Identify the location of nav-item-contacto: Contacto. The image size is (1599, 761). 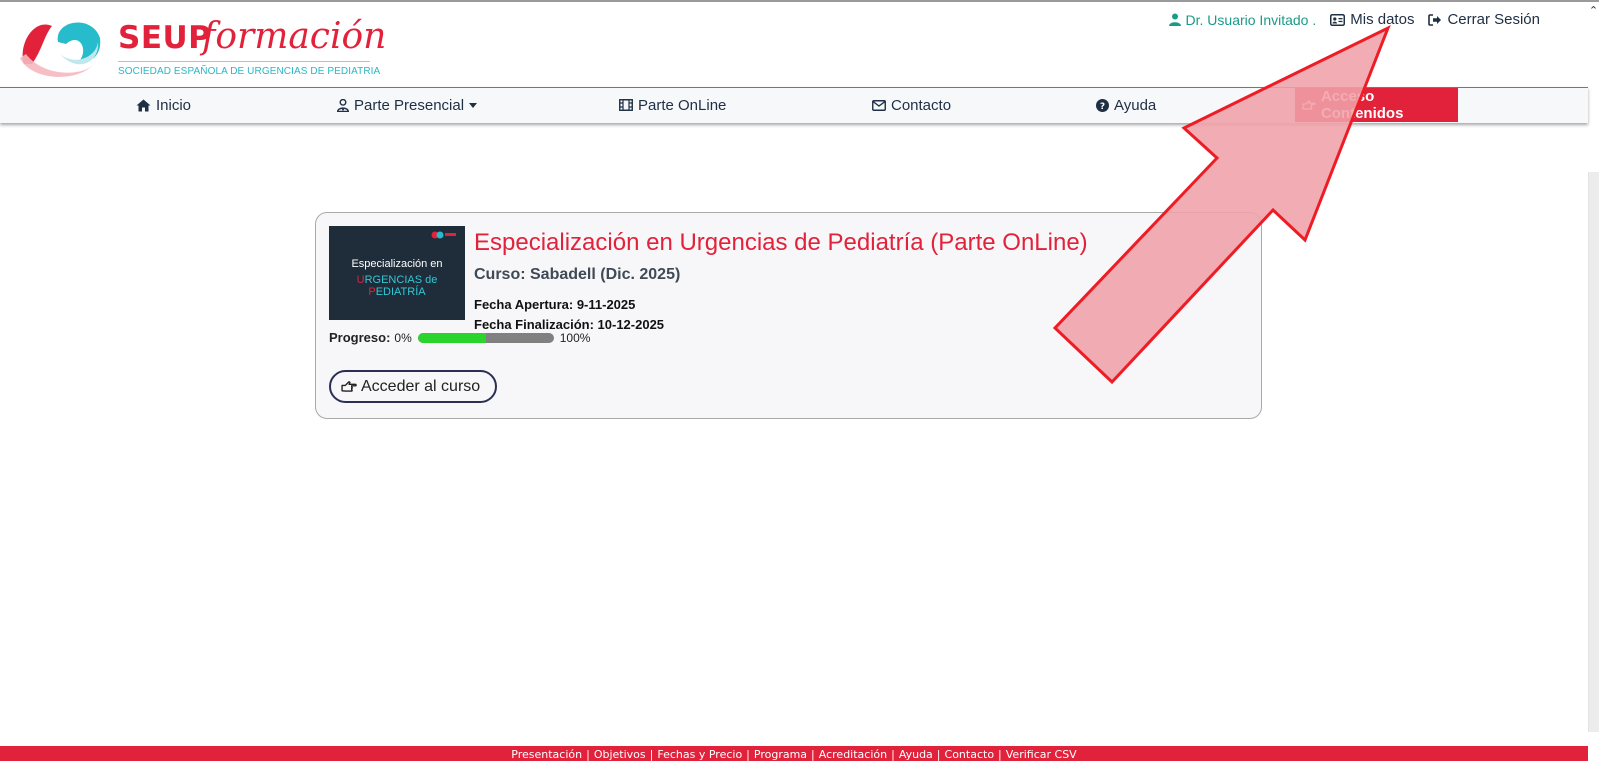
(911, 105).